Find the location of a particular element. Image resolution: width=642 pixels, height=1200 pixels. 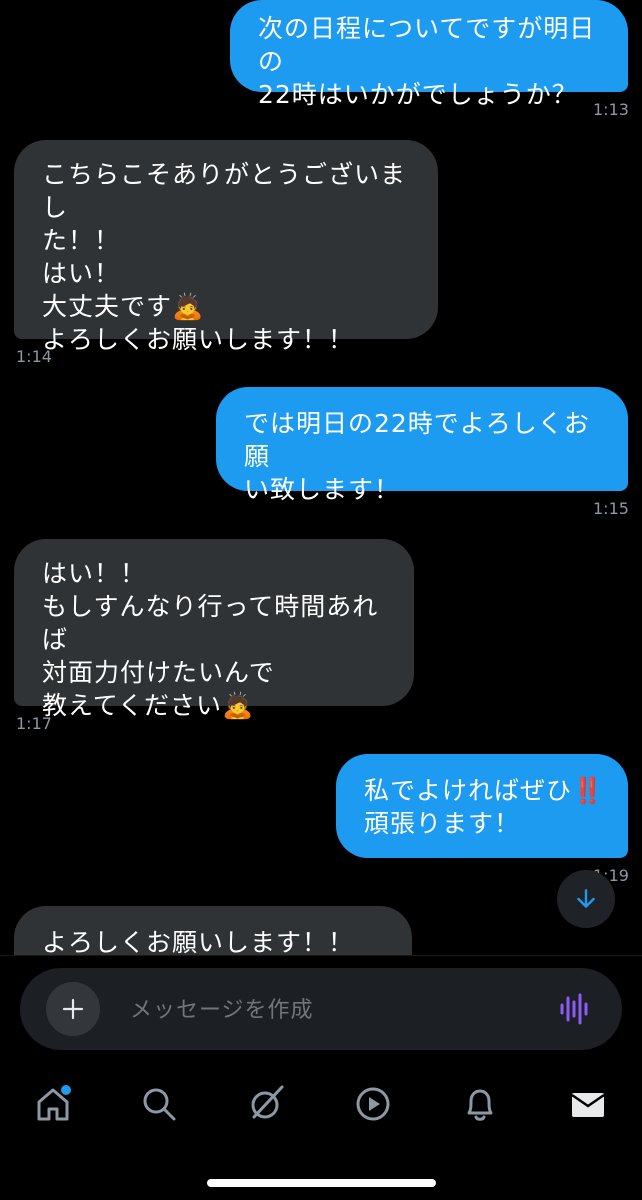

tab-notifications is located at coordinates (480, 1104).